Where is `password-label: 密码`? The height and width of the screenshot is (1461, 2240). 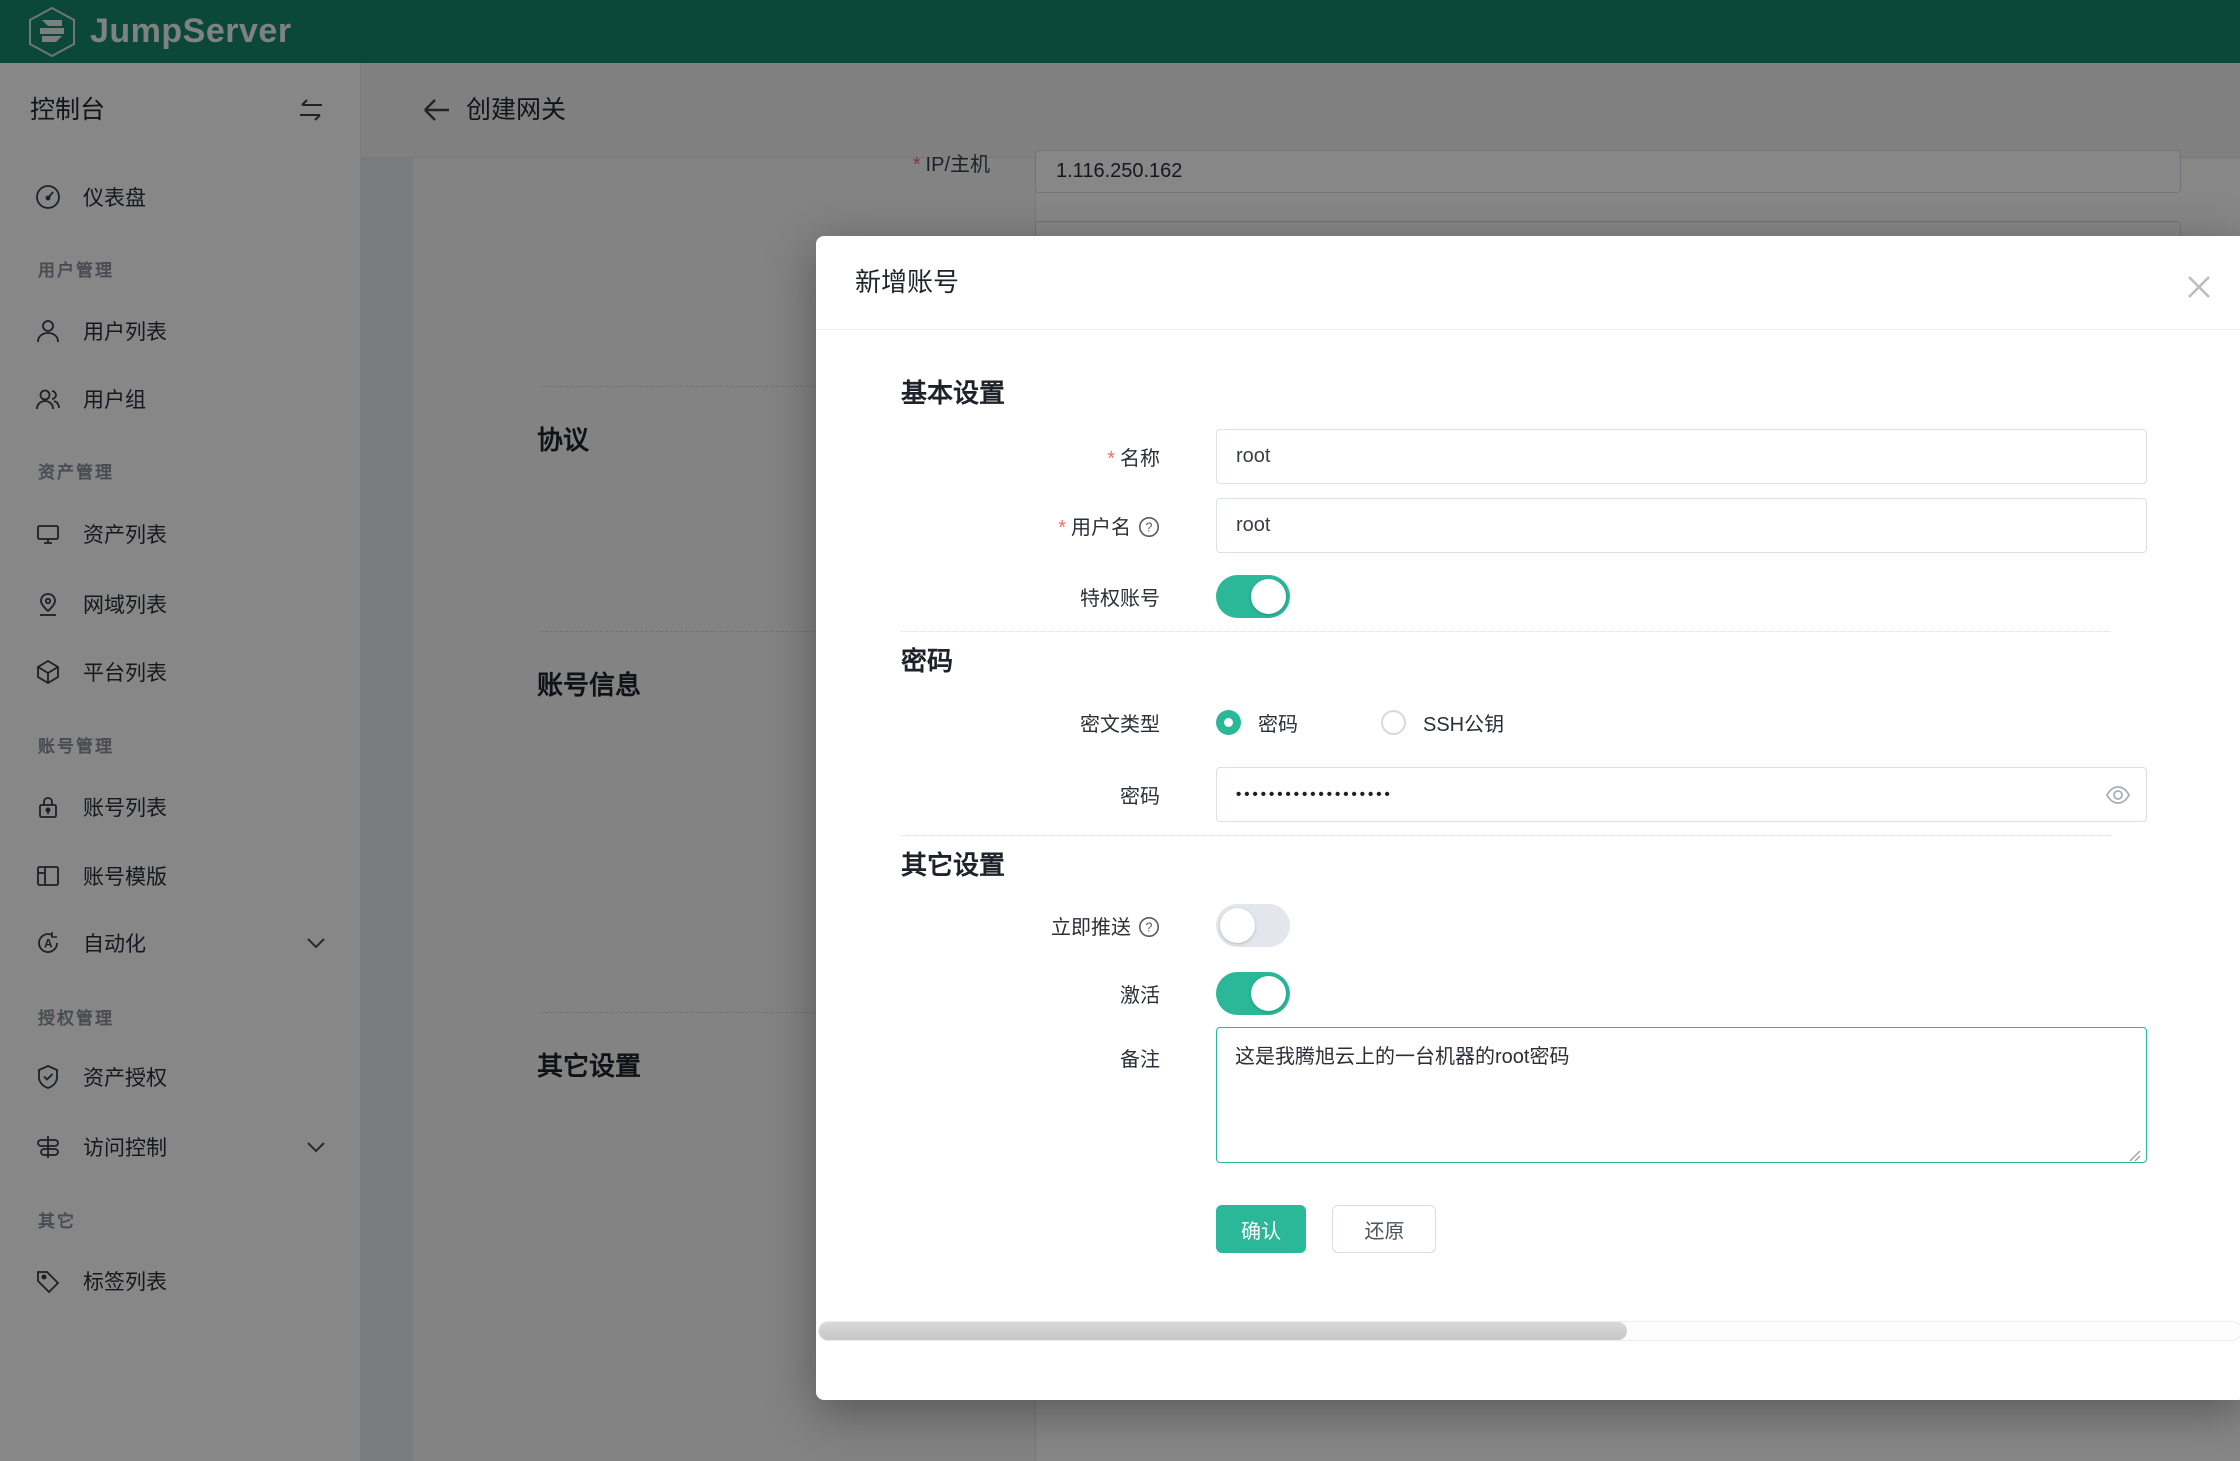 password-label: 密码 is located at coordinates (1140, 797).